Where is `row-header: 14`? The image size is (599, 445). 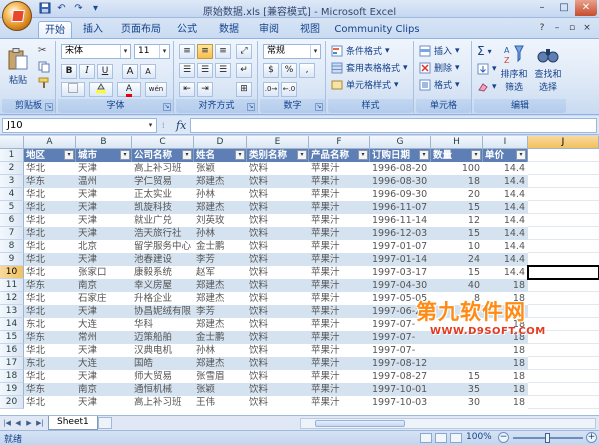 row-header: 14 is located at coordinates (12, 324).